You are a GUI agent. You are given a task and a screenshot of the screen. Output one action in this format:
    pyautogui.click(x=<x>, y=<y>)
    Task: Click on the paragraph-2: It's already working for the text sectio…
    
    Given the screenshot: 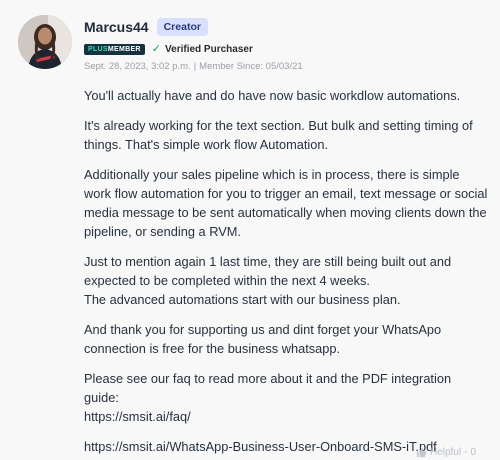 What is the action you would take?
    pyautogui.click(x=278, y=135)
    